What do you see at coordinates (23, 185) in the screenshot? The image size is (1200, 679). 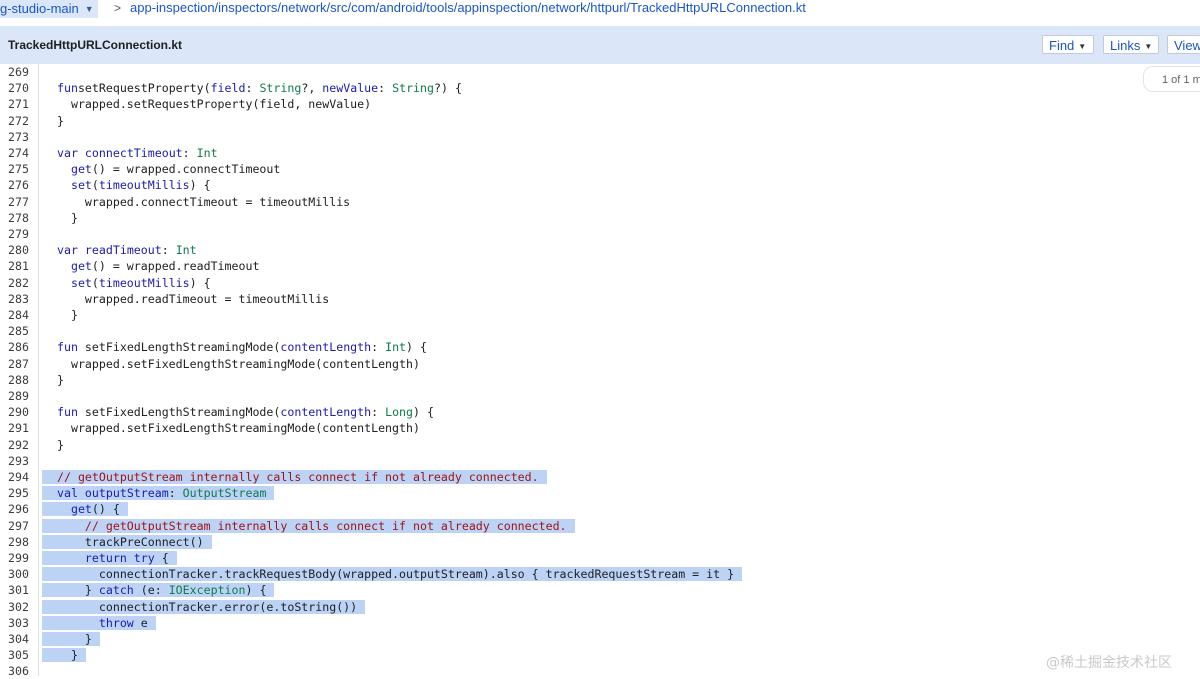 I see `line-number: 276` at bounding box center [23, 185].